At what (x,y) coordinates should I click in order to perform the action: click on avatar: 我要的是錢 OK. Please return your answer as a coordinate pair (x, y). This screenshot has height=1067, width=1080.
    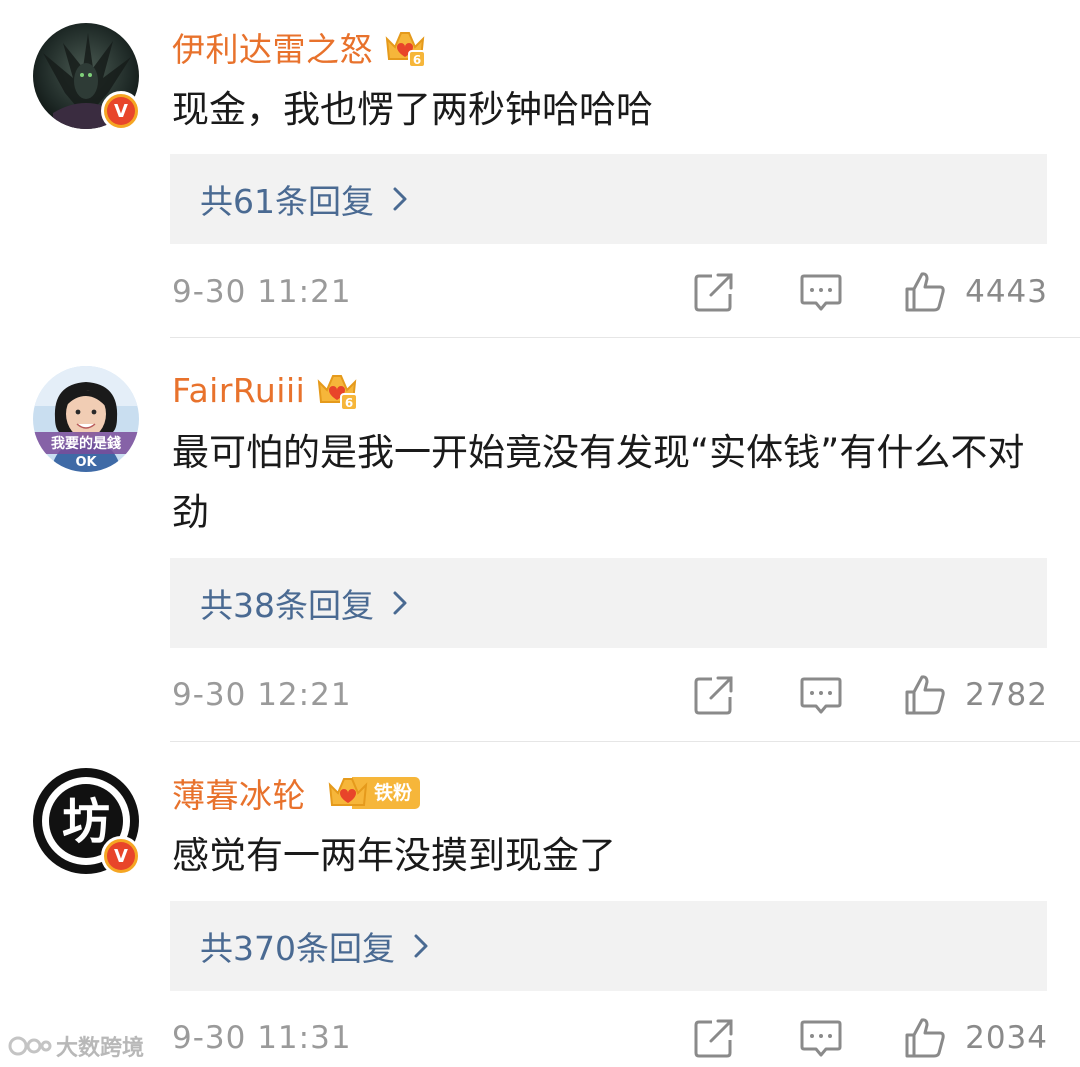
    Looking at the image, I should click on (86, 419).